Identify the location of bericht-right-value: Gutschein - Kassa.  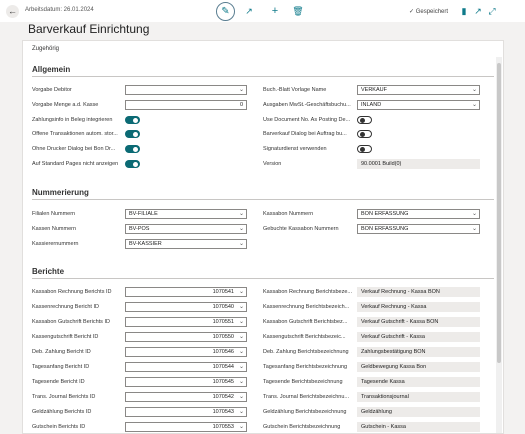
(418, 427).